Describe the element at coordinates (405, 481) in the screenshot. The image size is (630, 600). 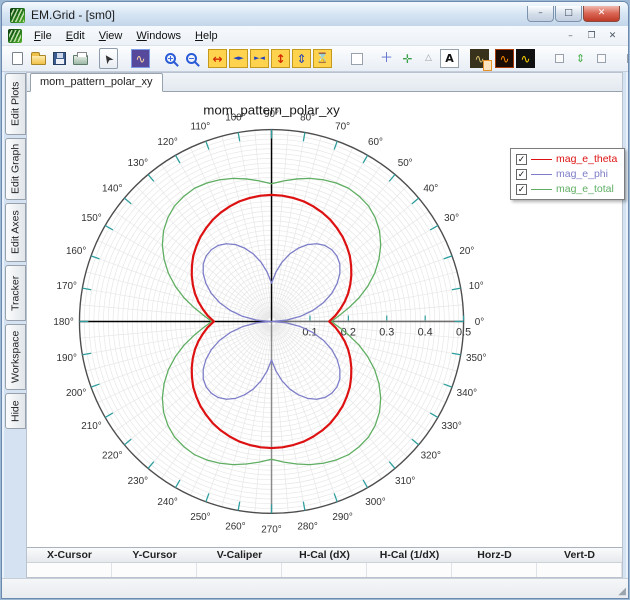
I see `angle-label: 310°` at that location.